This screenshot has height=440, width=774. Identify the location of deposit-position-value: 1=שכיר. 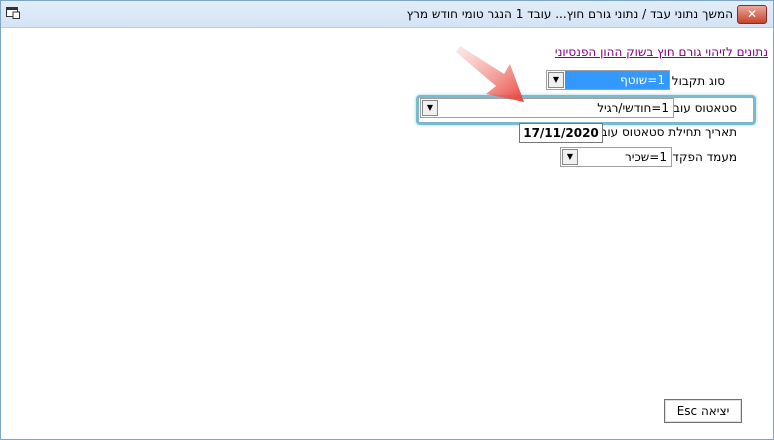
(646, 157).